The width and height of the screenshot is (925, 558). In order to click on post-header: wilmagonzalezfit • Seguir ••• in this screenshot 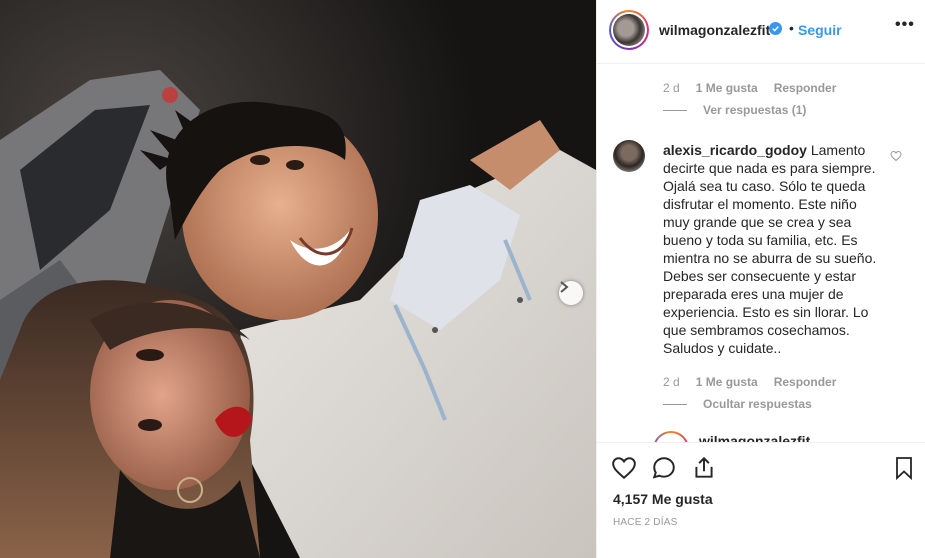, I will do `click(761, 32)`.